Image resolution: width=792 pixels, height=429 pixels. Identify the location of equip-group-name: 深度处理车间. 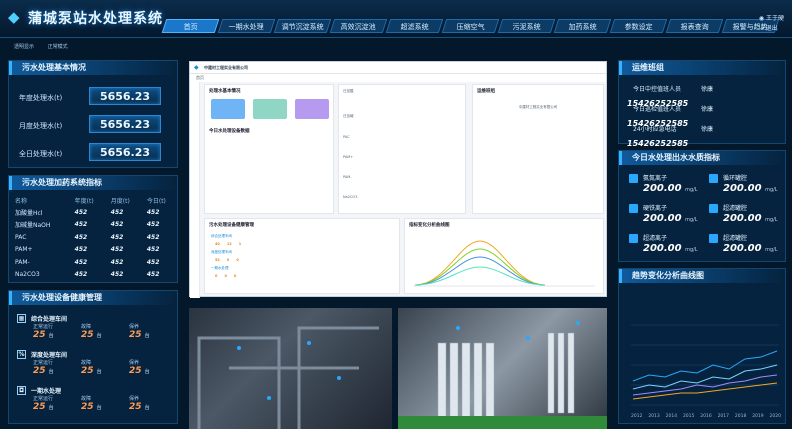
(49, 355).